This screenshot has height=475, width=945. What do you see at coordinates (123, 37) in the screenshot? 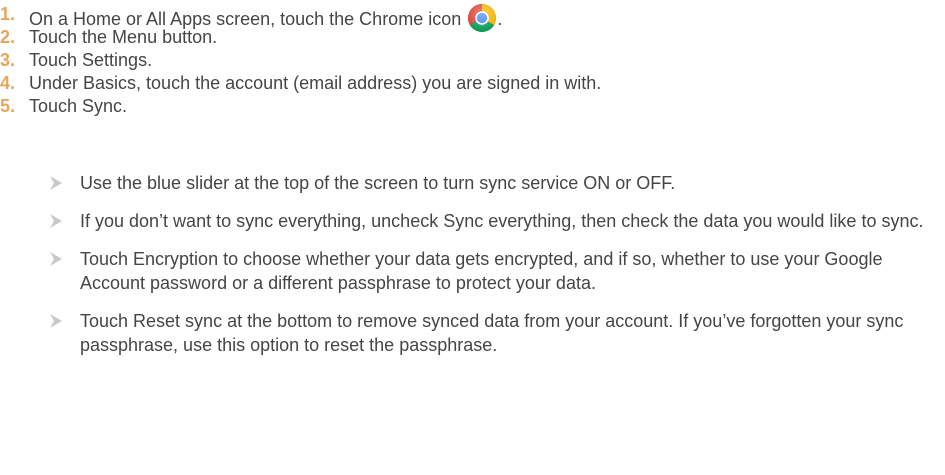
I see `step-text: Touch the Menu button.` at bounding box center [123, 37].